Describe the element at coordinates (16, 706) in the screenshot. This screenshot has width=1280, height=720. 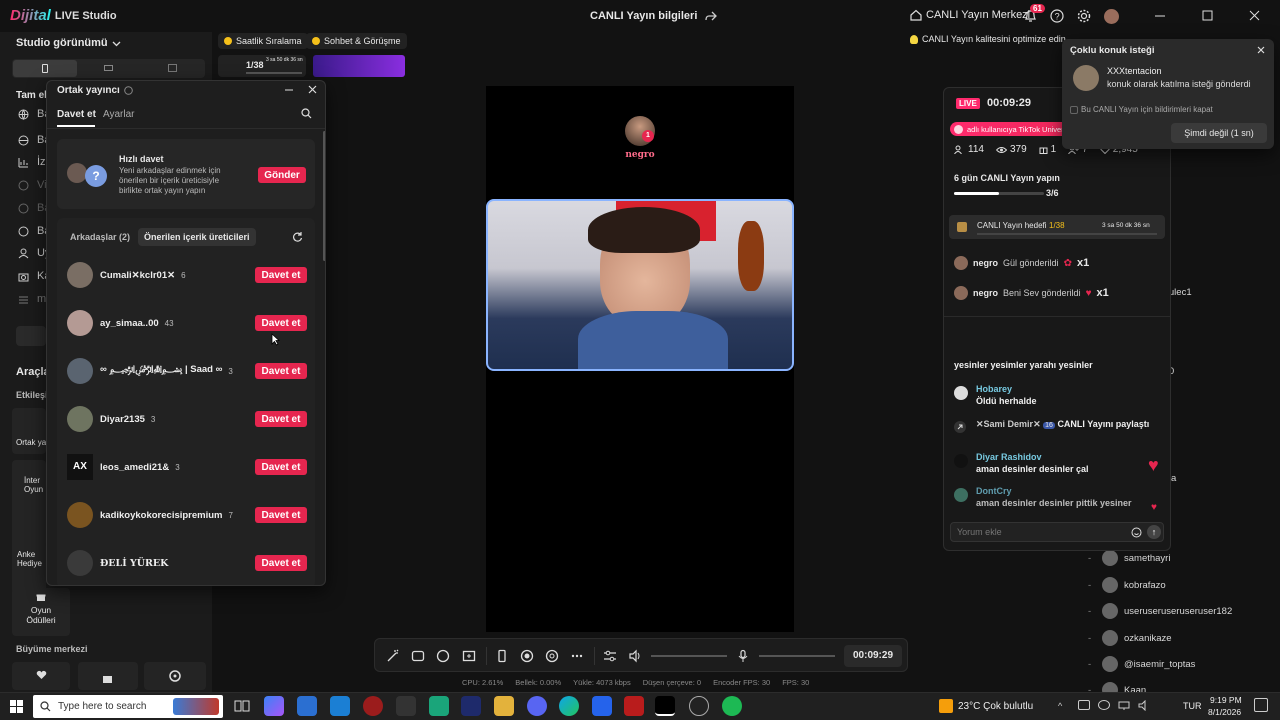
I see `windows-start-icon` at that location.